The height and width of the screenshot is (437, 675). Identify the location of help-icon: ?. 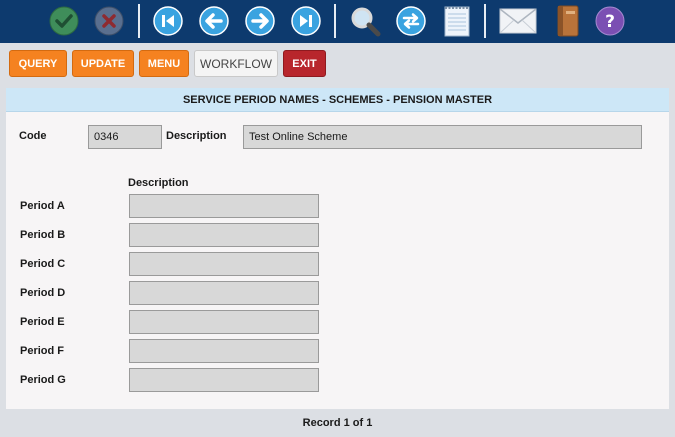
(610, 21).